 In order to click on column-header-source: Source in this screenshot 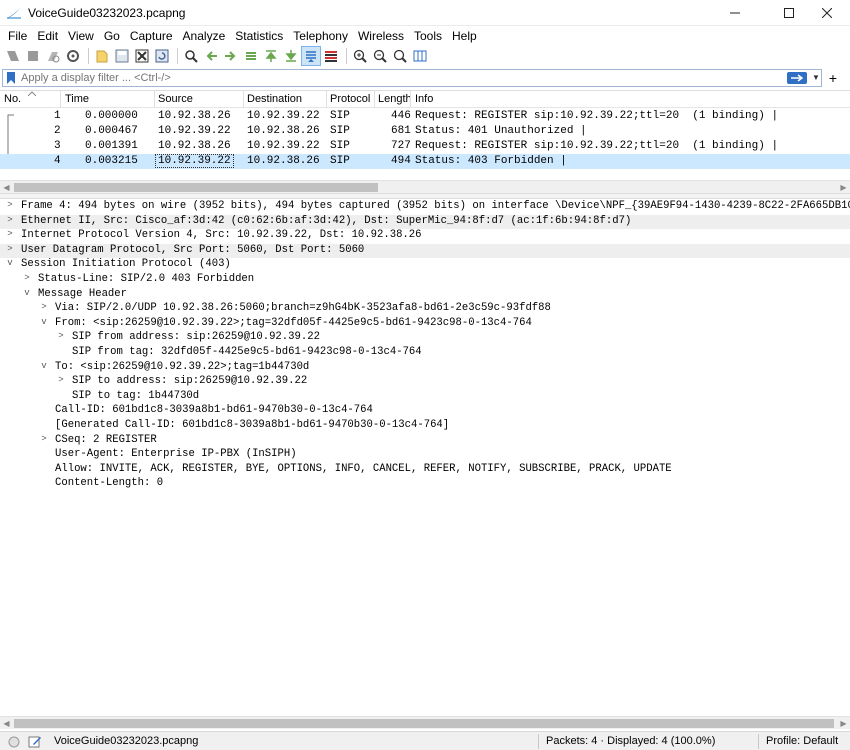, I will do `click(175, 99)`.